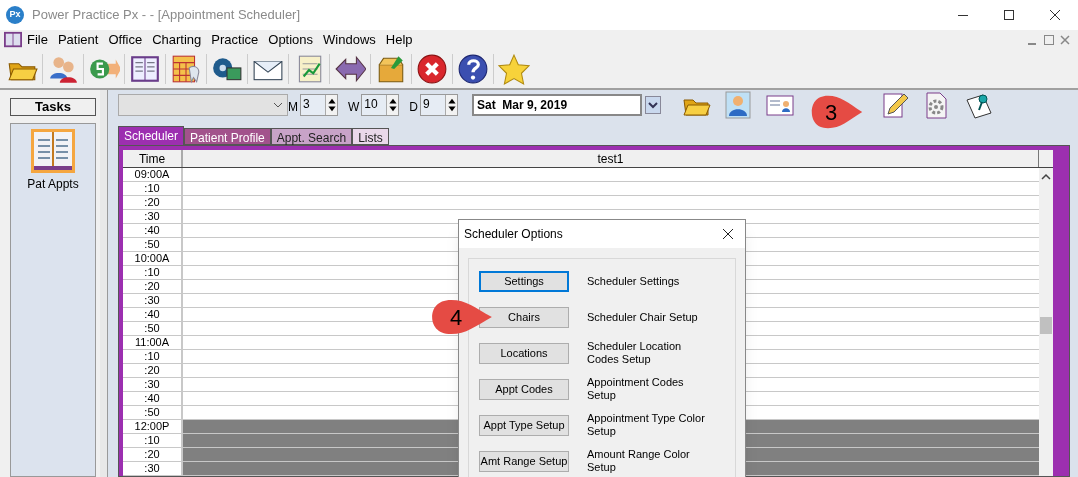 This screenshot has height=477, width=1078. Describe the element at coordinates (15, 15) in the screenshot. I see `app-logo: Px` at that location.